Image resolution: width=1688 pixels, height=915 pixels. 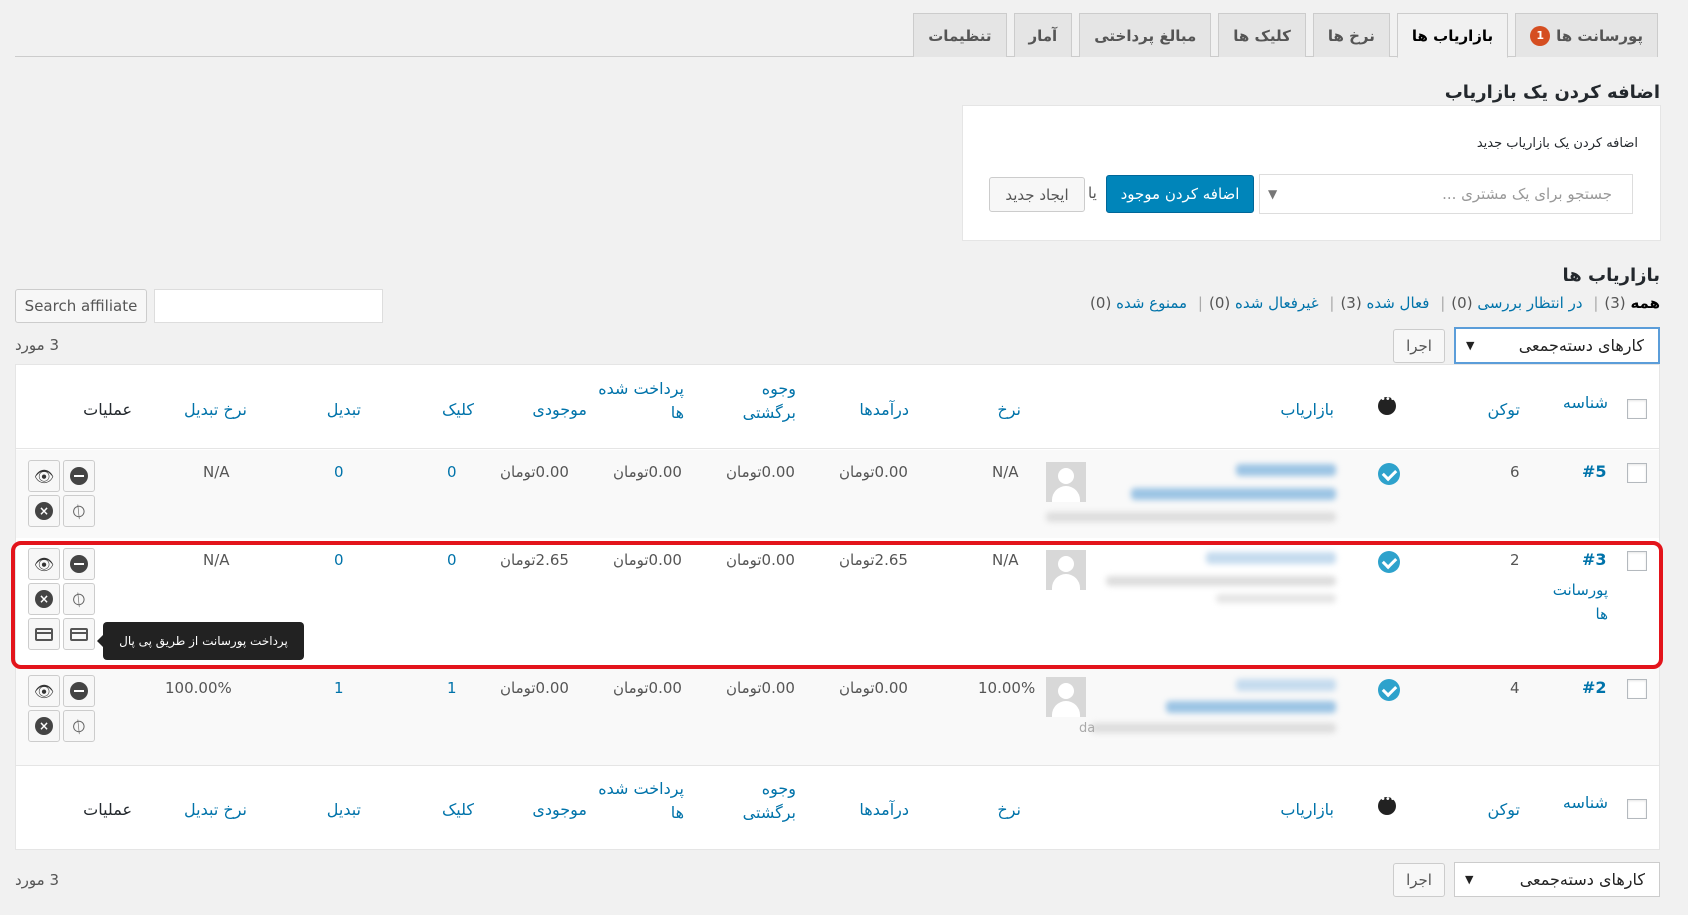 What do you see at coordinates (1594, 687) in the screenshot?
I see `affiliate-id-link: #2` at bounding box center [1594, 687].